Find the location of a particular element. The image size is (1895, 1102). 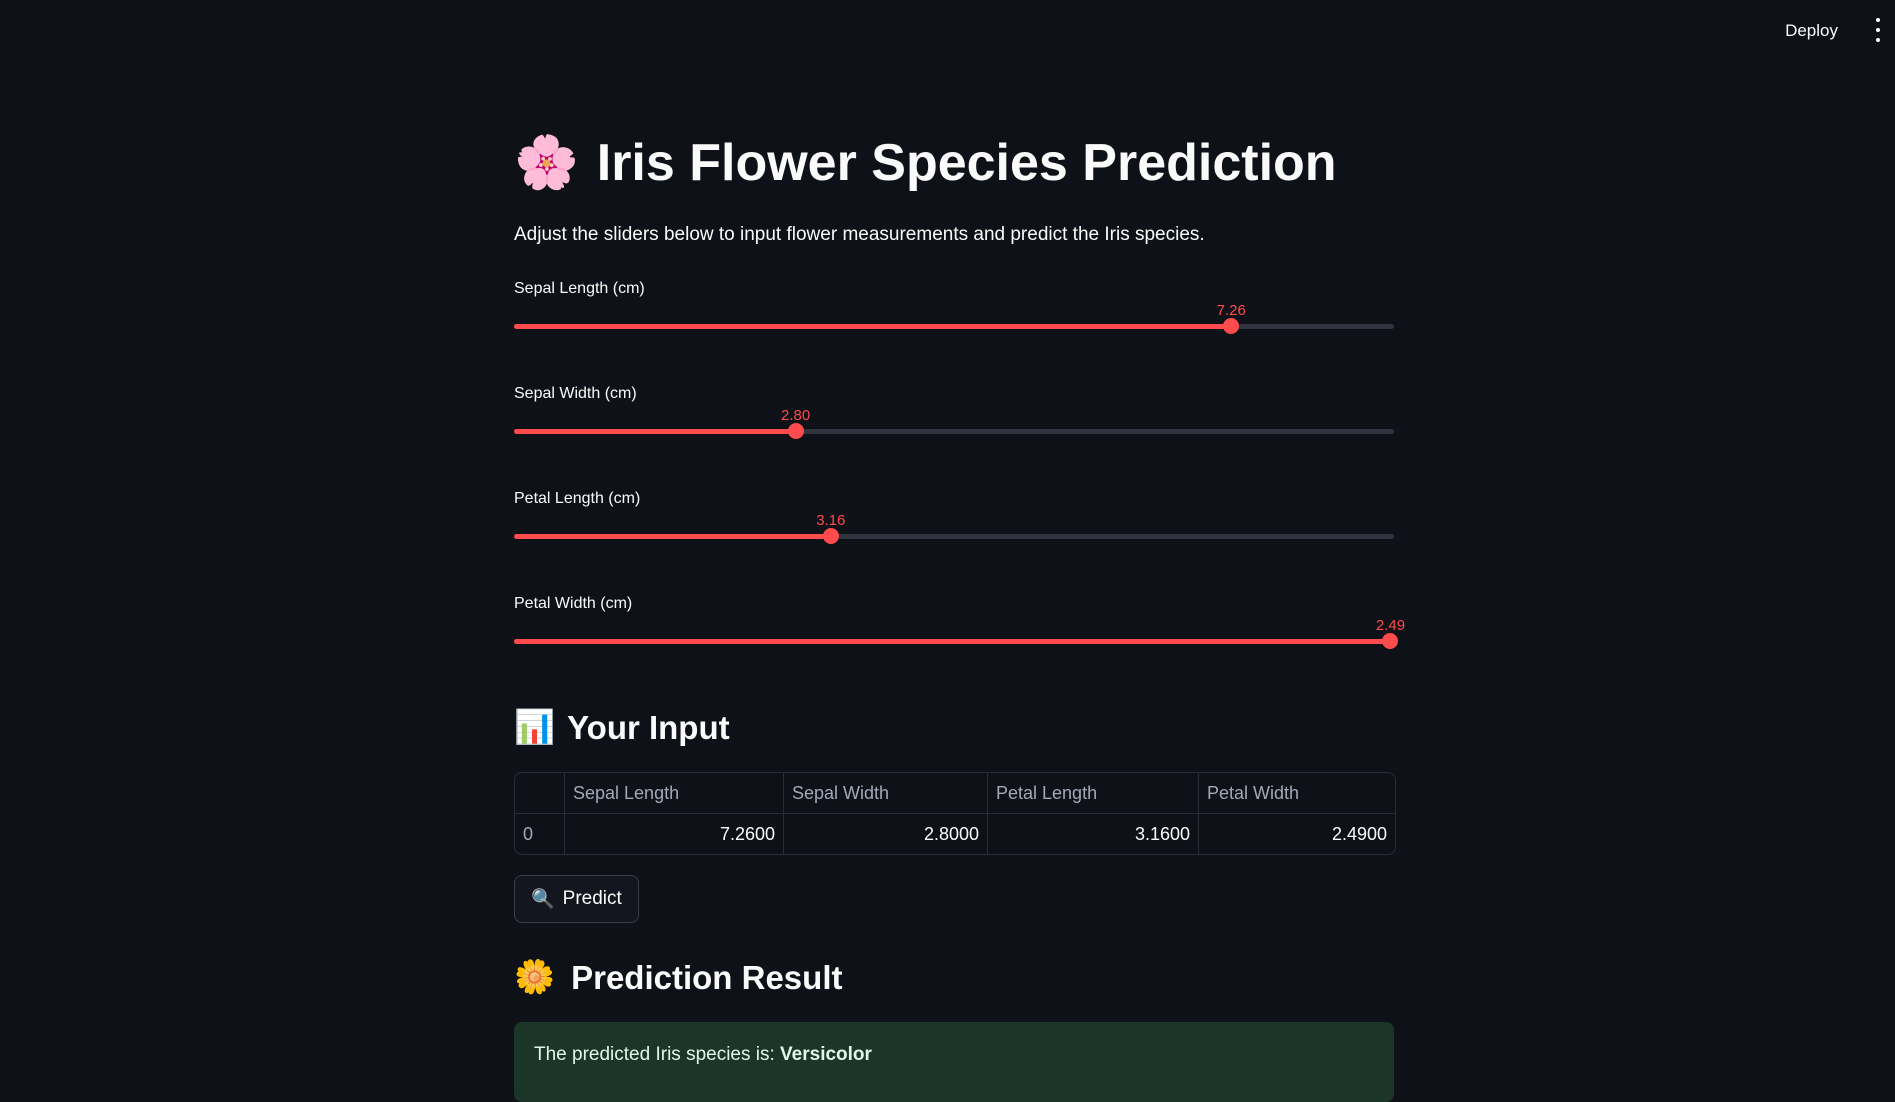

page-title: 🌸 Iris Flower Species Prediction is located at coordinates (925, 162).